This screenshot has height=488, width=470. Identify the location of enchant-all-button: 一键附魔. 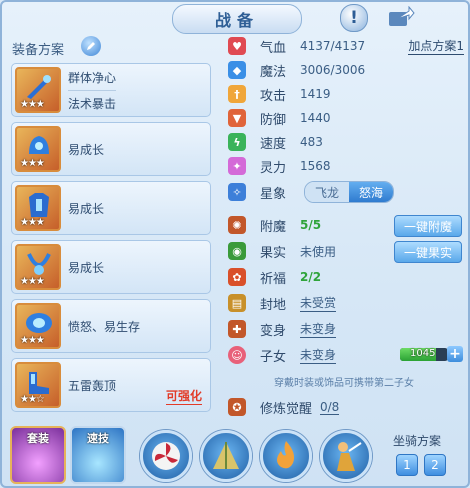
(428, 226).